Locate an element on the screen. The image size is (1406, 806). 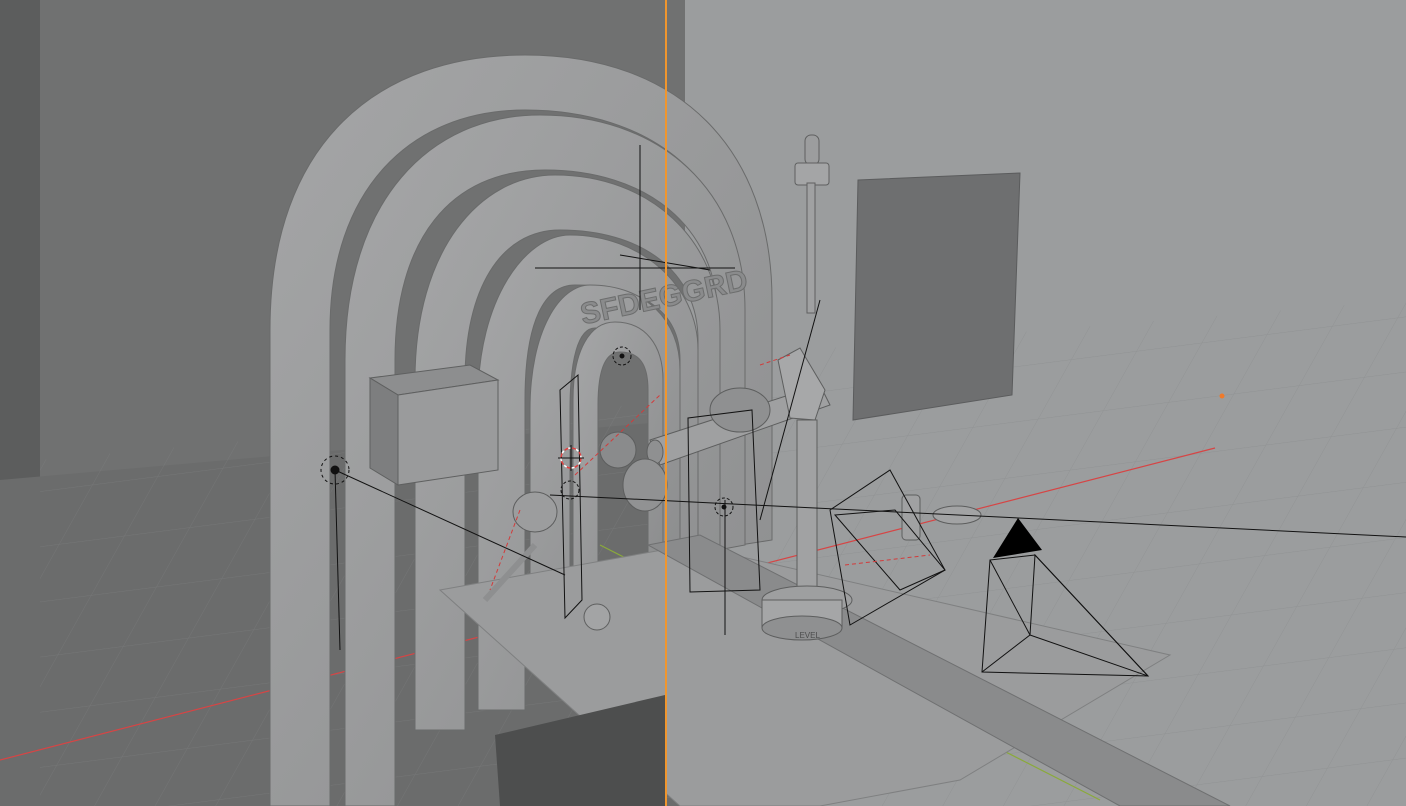
sphere-object is located at coordinates (597, 617).